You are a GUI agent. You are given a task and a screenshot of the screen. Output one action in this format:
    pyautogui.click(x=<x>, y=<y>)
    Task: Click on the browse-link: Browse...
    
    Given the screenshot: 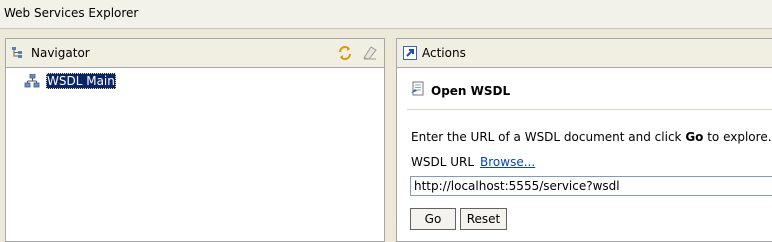 What is the action you would take?
    pyautogui.click(x=507, y=162)
    